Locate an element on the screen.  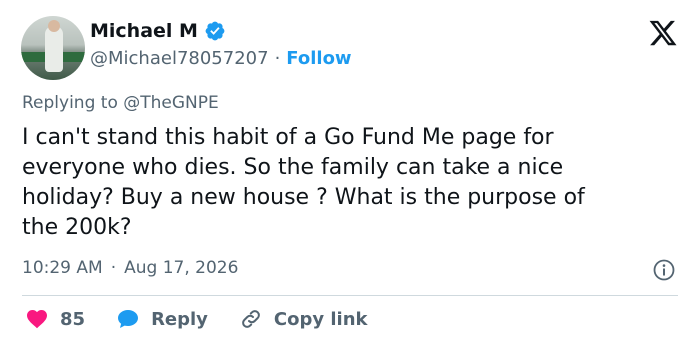
like-button: 85 is located at coordinates (54, 319).